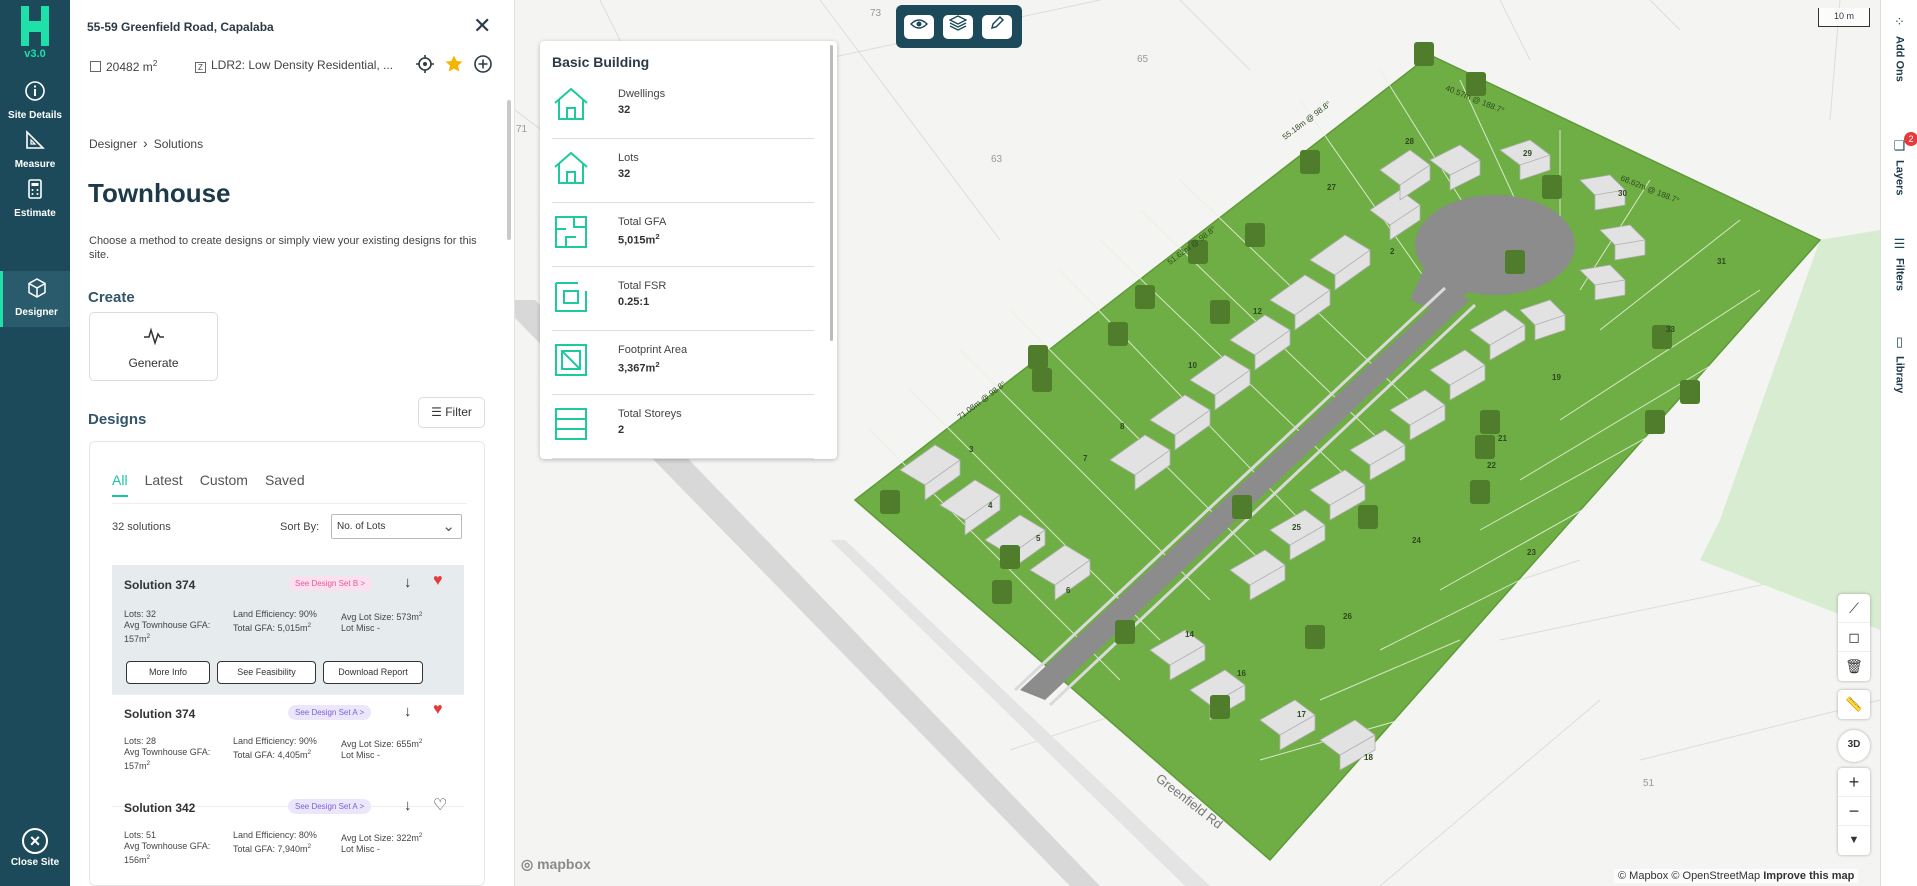 This screenshot has height=886, width=1917. What do you see at coordinates (639, 367) in the screenshot?
I see `info-value: 3,367m2` at bounding box center [639, 367].